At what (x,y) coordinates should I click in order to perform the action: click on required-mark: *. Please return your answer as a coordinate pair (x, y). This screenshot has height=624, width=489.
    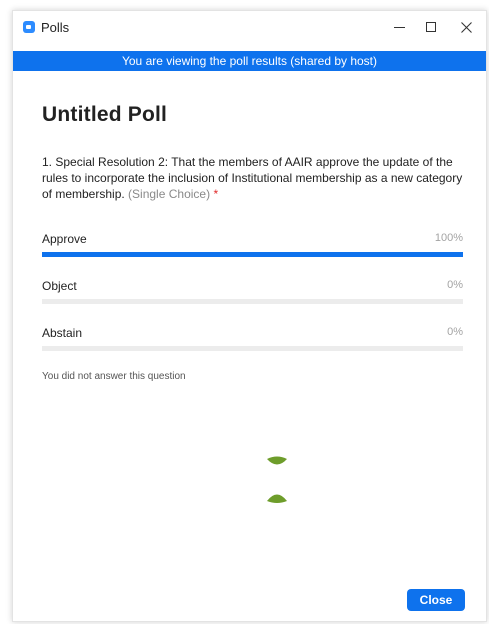
    Looking at the image, I should click on (216, 194).